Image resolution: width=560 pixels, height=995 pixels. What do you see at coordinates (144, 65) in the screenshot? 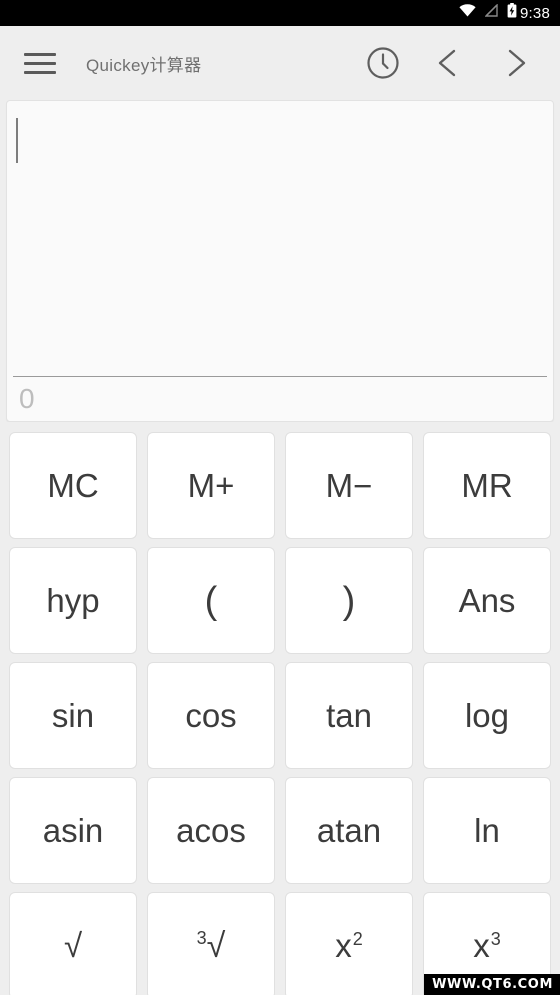
I see `app-title: Quickey计算器` at bounding box center [144, 65].